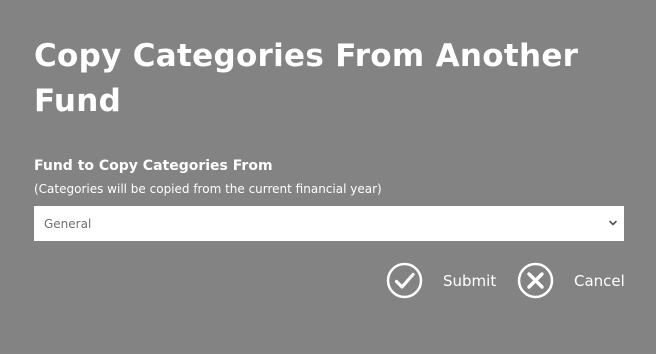  What do you see at coordinates (153, 166) in the screenshot?
I see `fund-field-label: Fund to Copy Categories From` at bounding box center [153, 166].